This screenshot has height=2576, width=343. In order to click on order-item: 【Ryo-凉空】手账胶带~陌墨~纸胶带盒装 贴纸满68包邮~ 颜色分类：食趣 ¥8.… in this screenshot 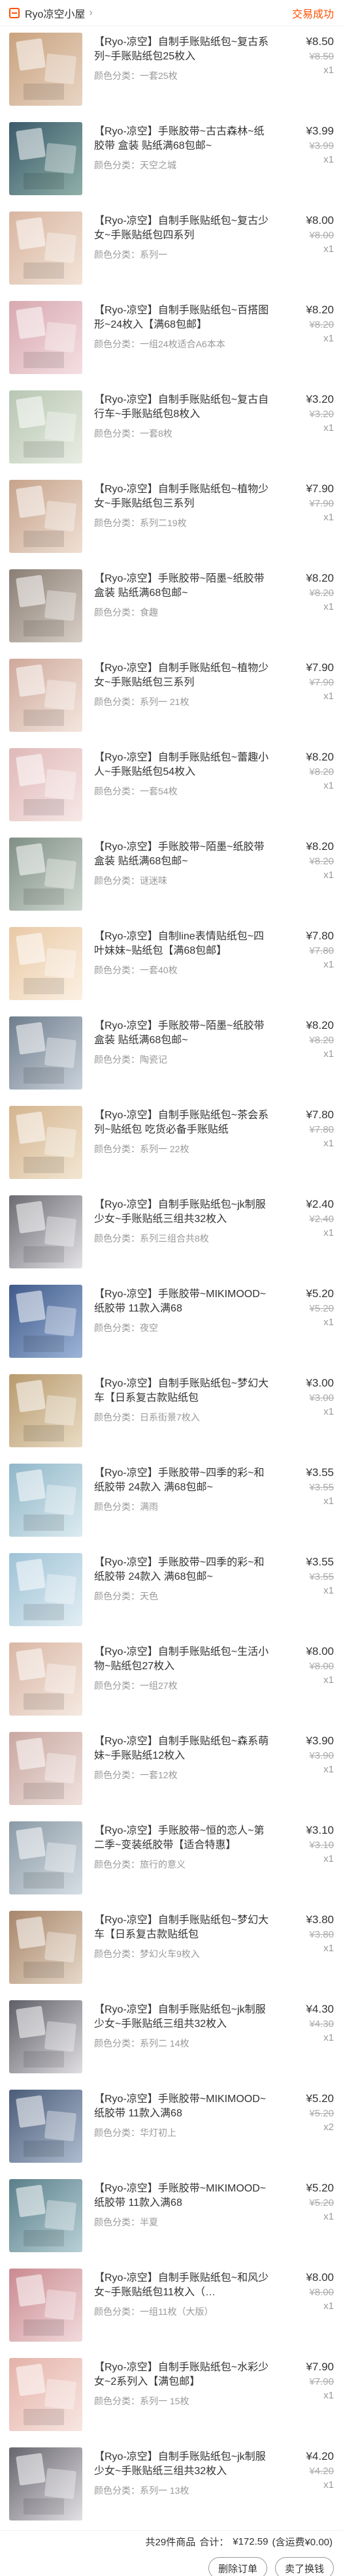, I will do `click(171, 607)`.